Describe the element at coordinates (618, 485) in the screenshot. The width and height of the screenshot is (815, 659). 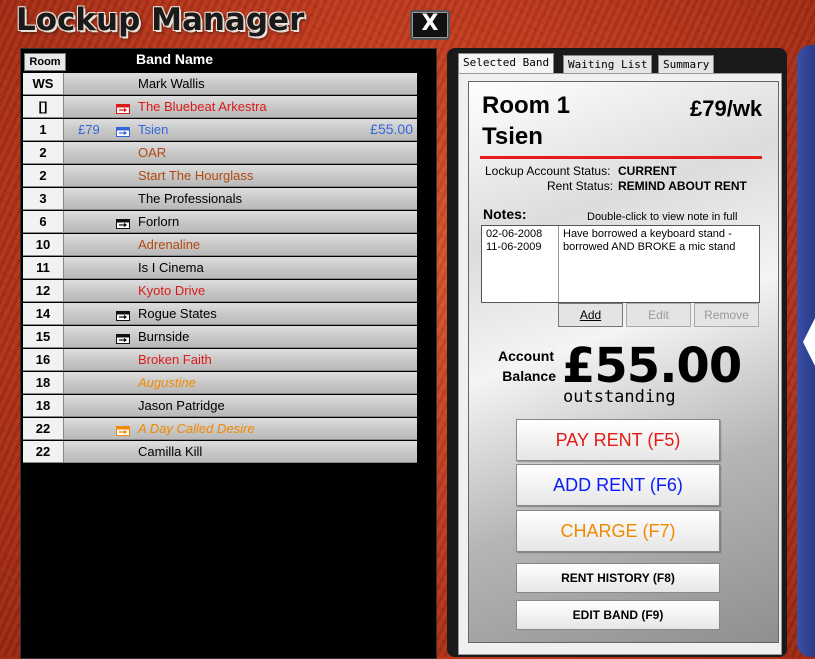
I see `add-rent-button: ADD RENT (F6)` at that location.